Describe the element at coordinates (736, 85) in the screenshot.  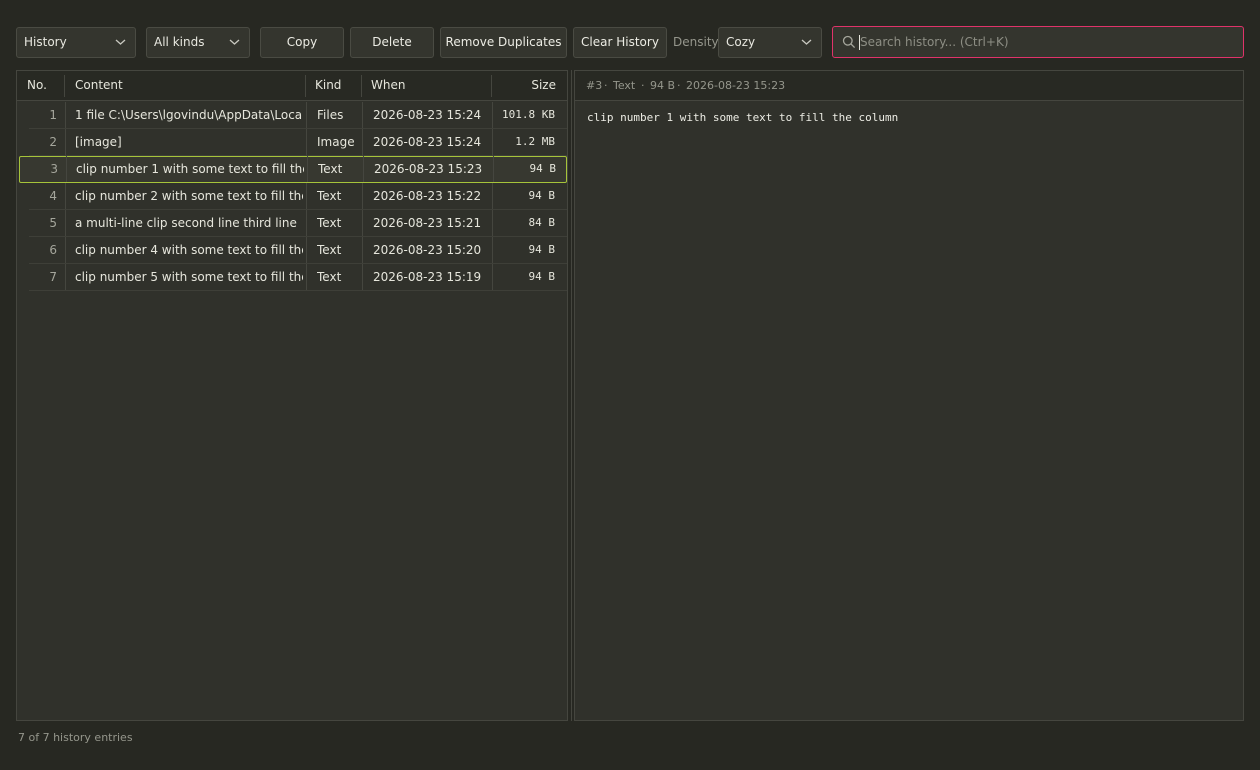
I see `preview-meta-when: 2026-08-23 15:23` at that location.